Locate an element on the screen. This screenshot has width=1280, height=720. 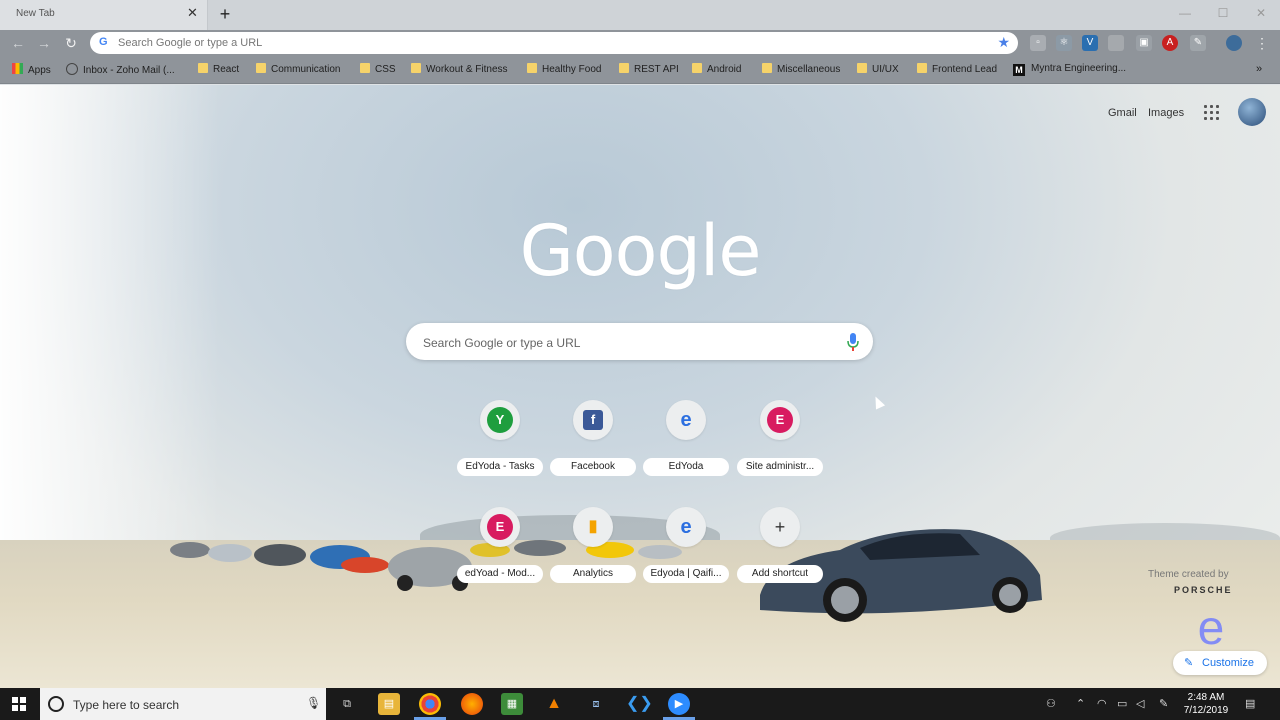
bookmark-label: CSS is located at coordinates (385, 69).